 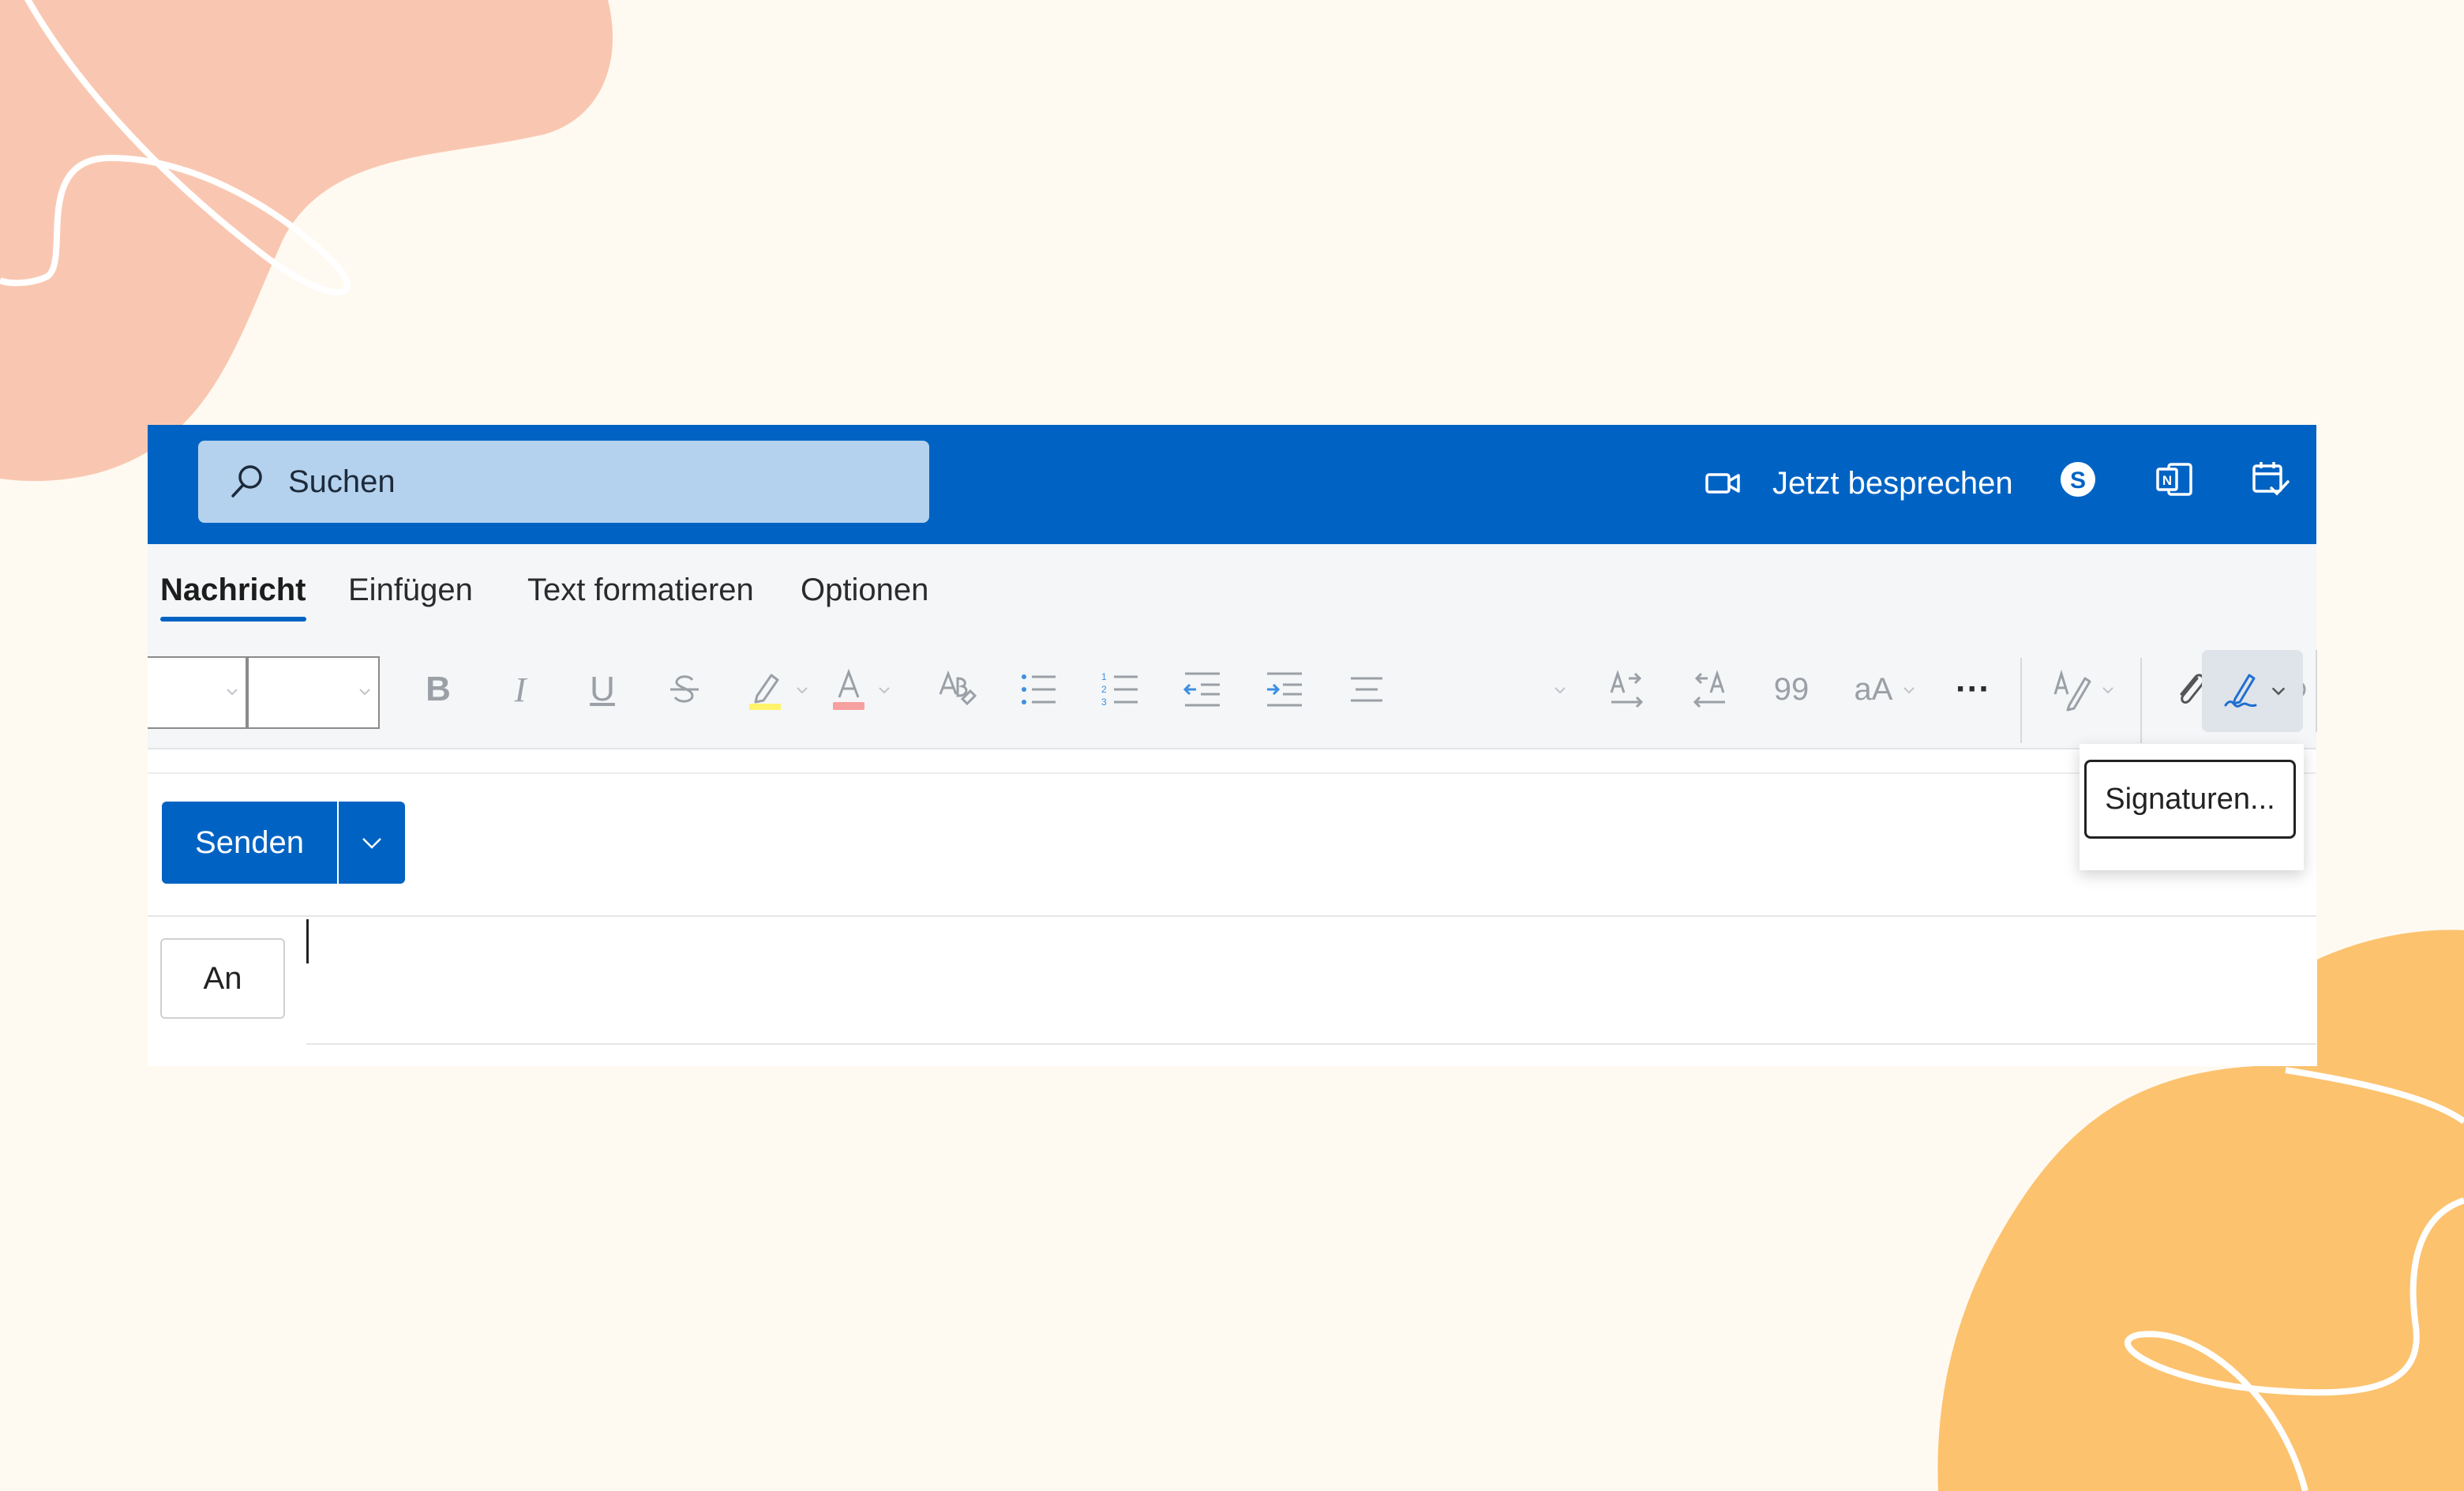 I want to click on search-placeholder: Suchen, so click(x=342, y=482).